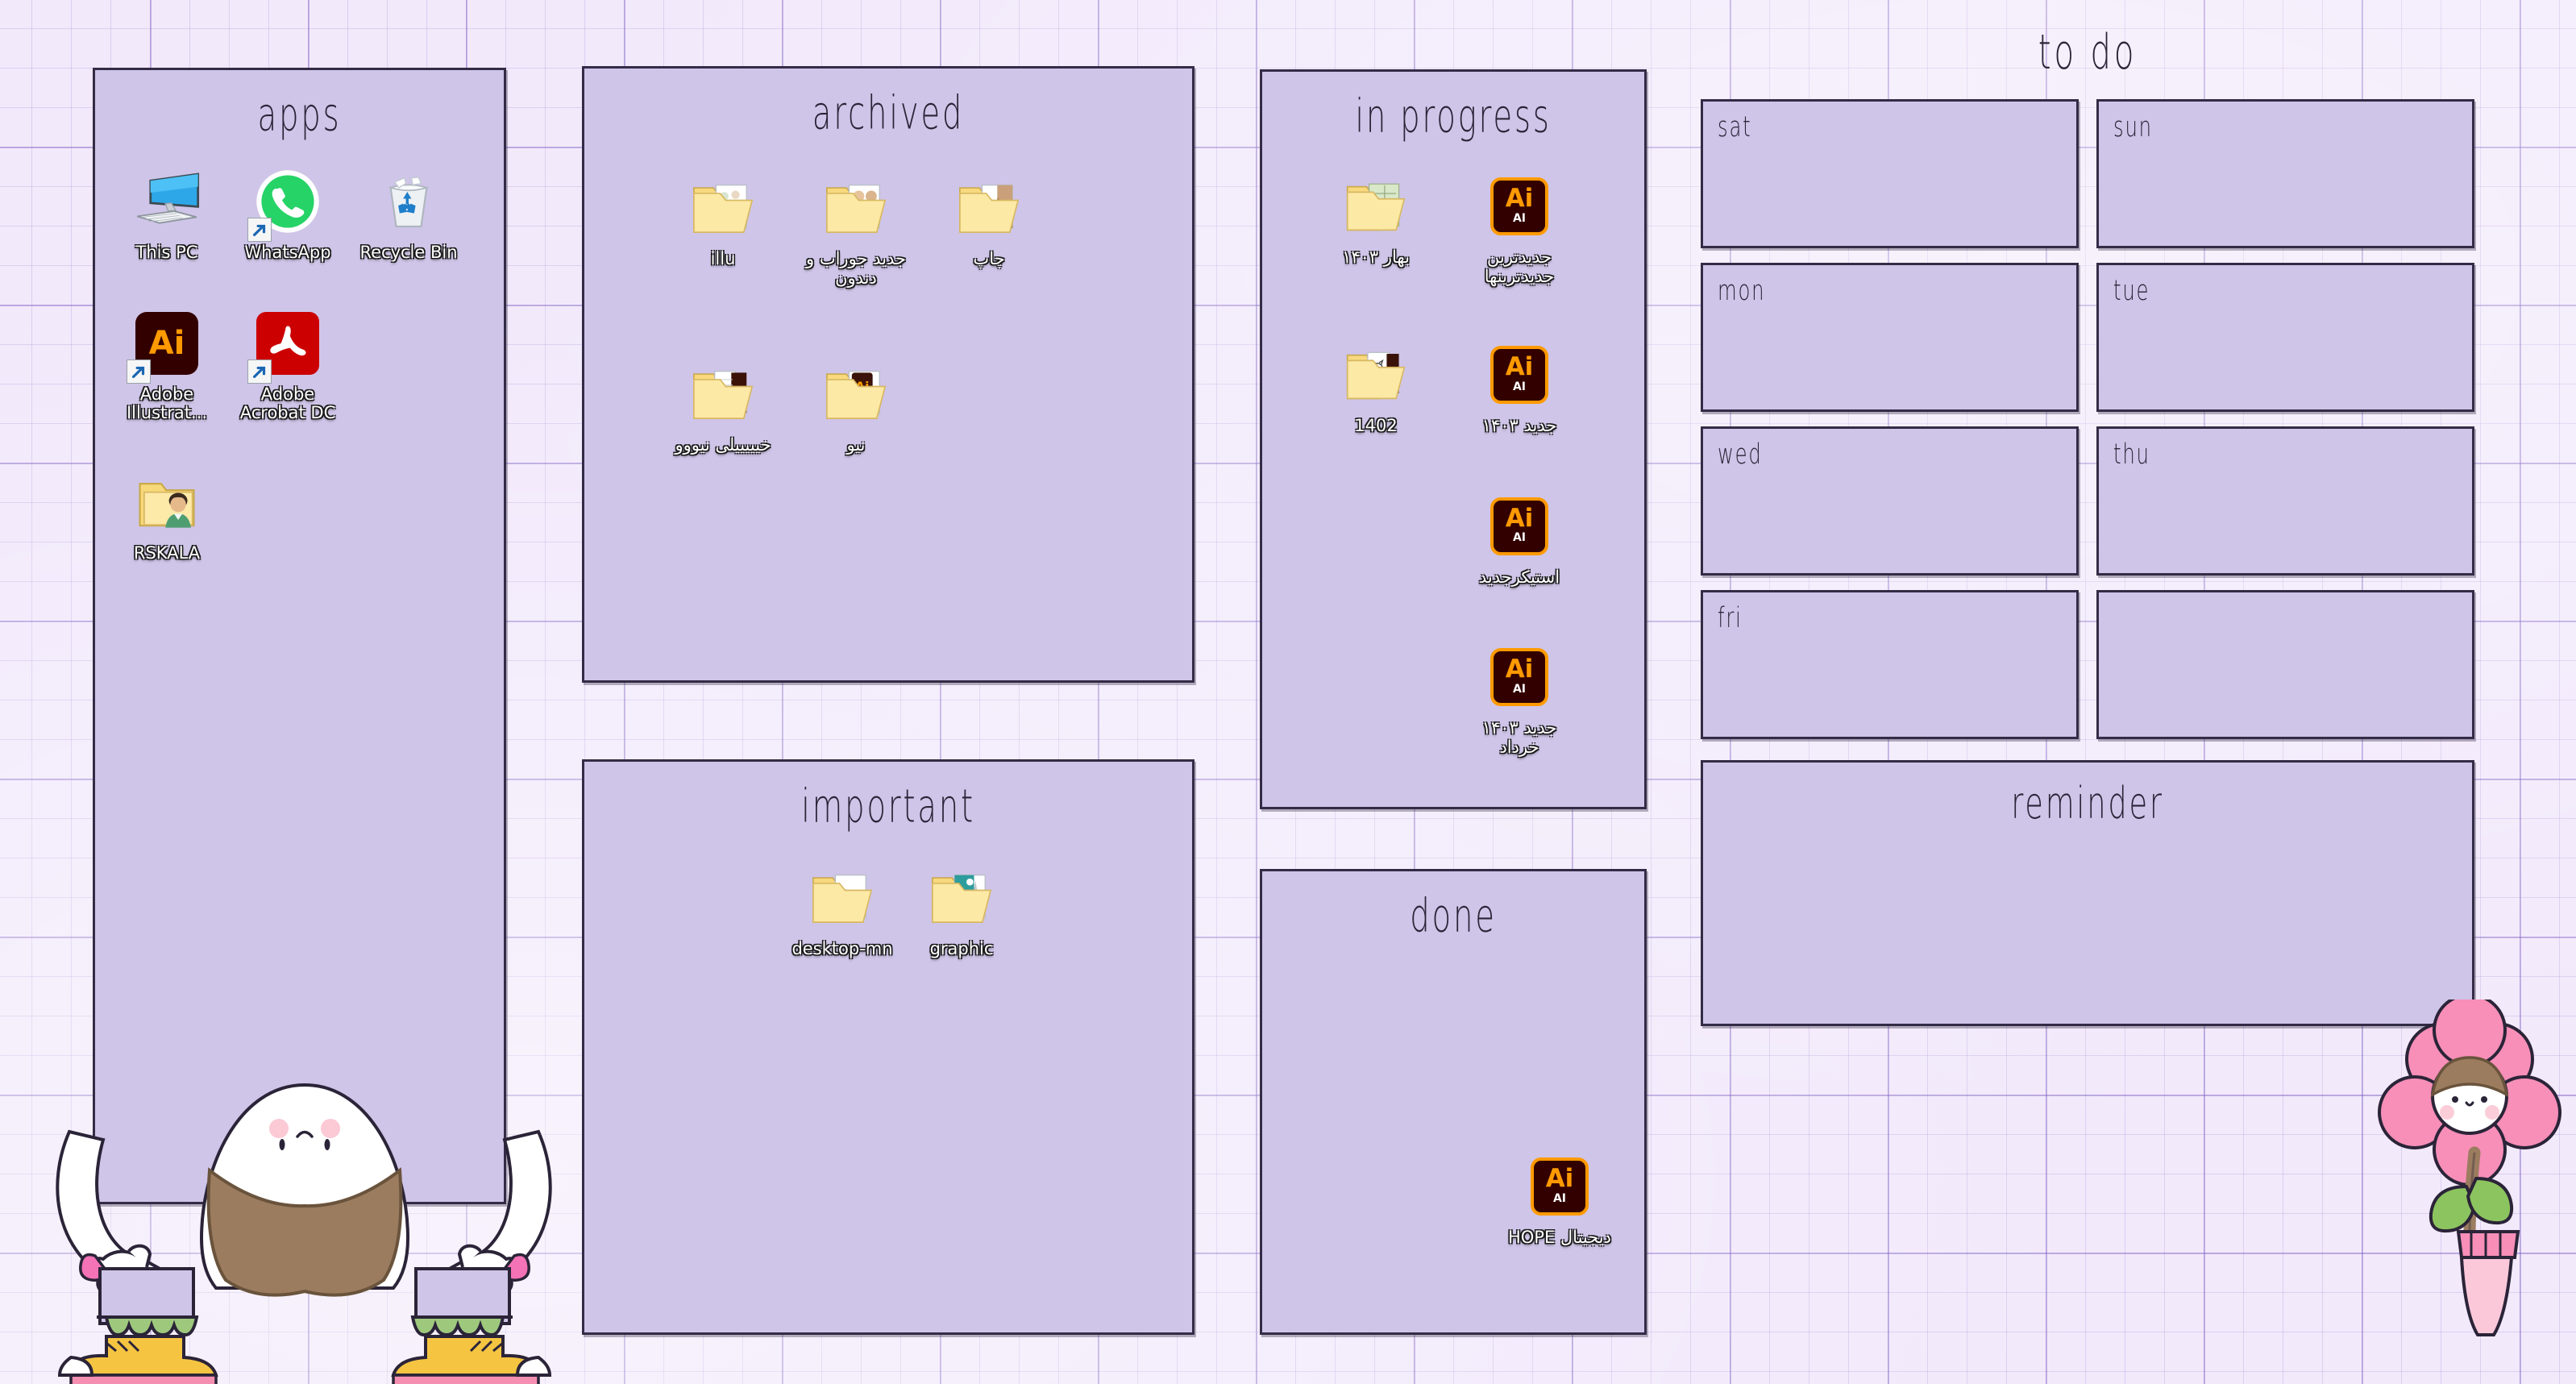 The image size is (2576, 1384). I want to click on desktop-icon-hope-digital: Ai AI HOPE دیجیتال, so click(1559, 1194).